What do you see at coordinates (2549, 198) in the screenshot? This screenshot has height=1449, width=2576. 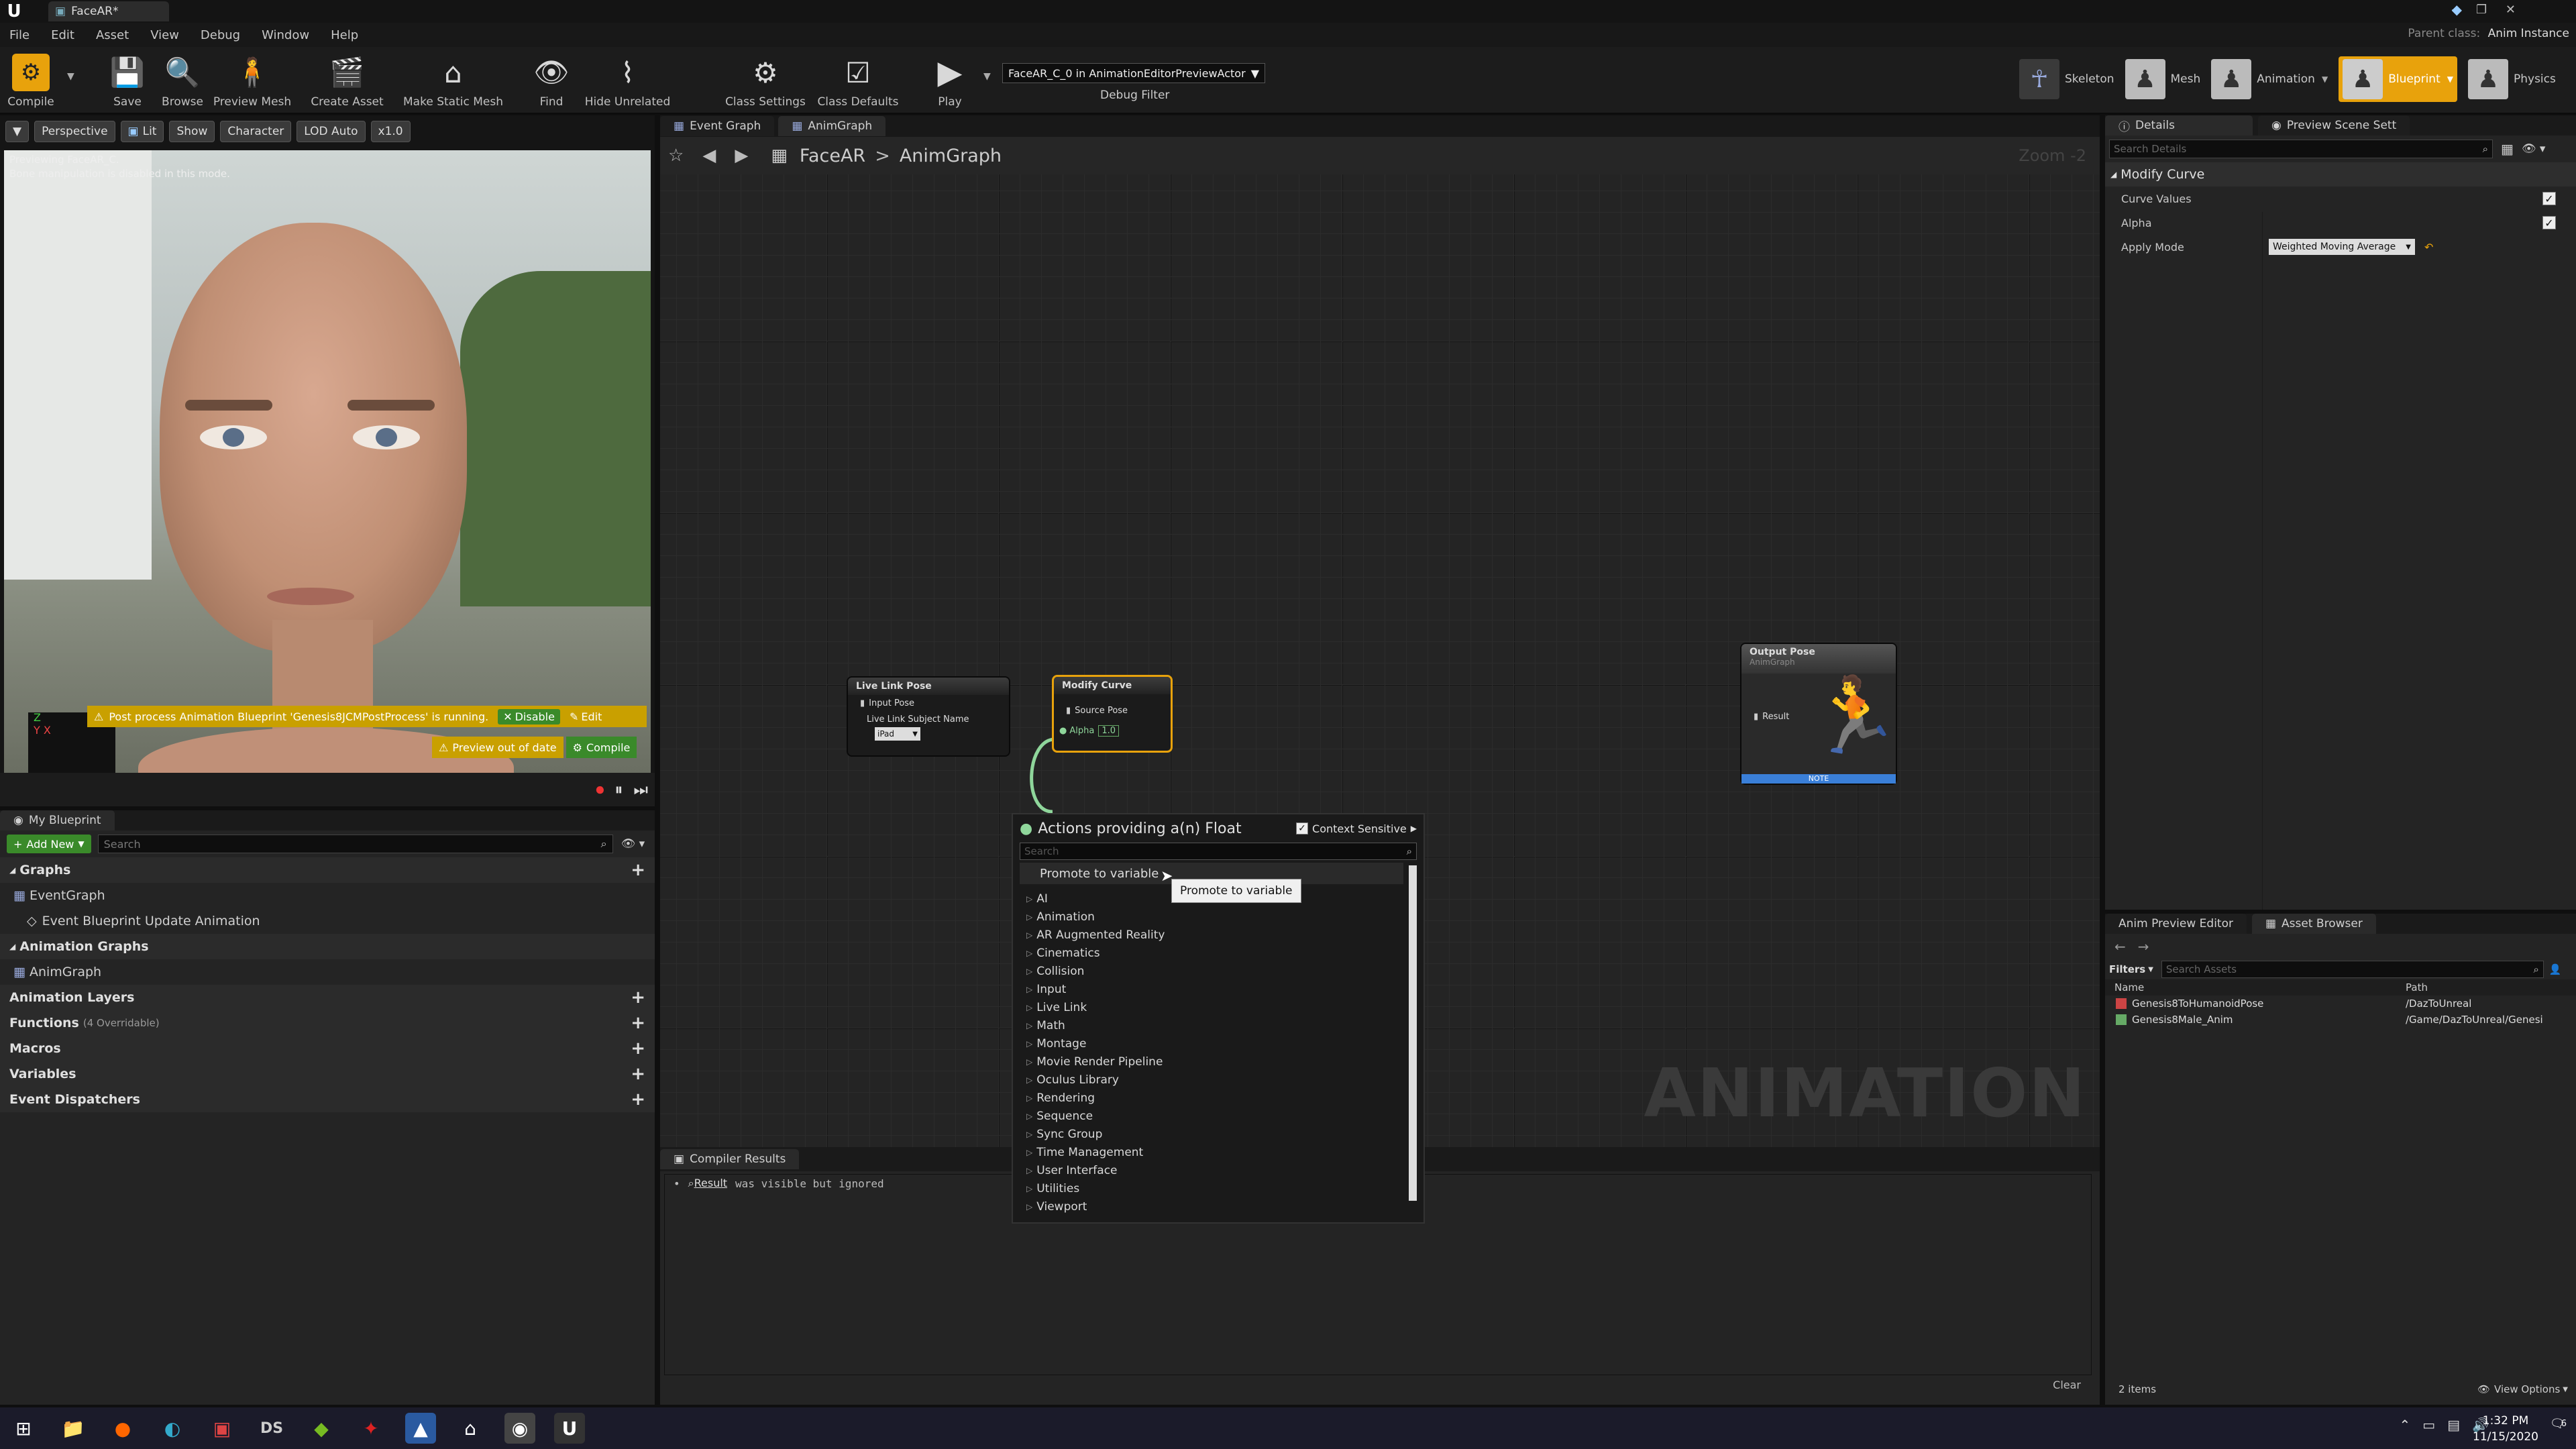 I see `curve-values-checkbox: ✓` at bounding box center [2549, 198].